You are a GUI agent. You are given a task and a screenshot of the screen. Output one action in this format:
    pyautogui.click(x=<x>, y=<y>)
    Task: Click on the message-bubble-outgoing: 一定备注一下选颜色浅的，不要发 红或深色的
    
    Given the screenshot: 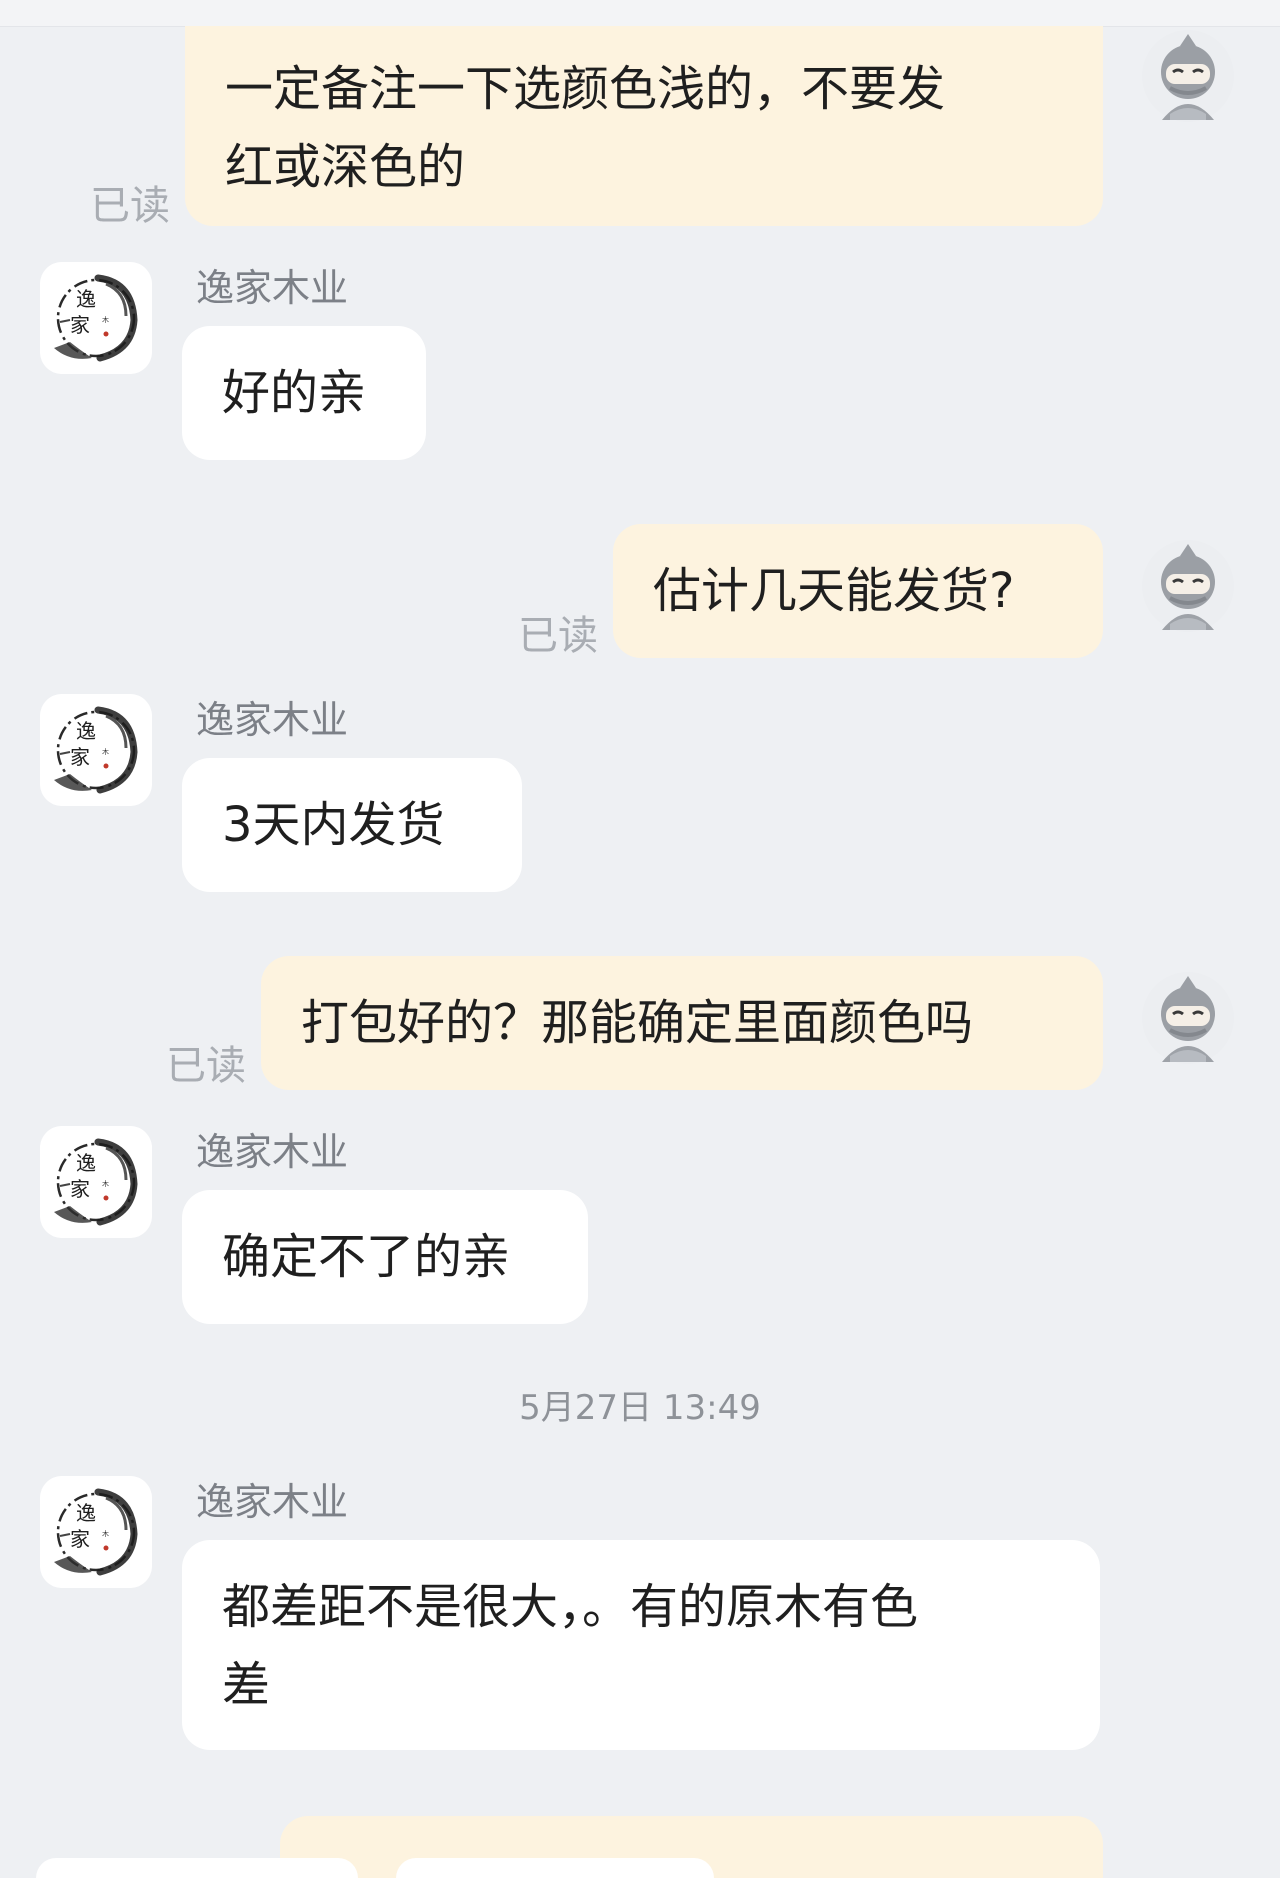 What is the action you would take?
    pyautogui.click(x=644, y=126)
    